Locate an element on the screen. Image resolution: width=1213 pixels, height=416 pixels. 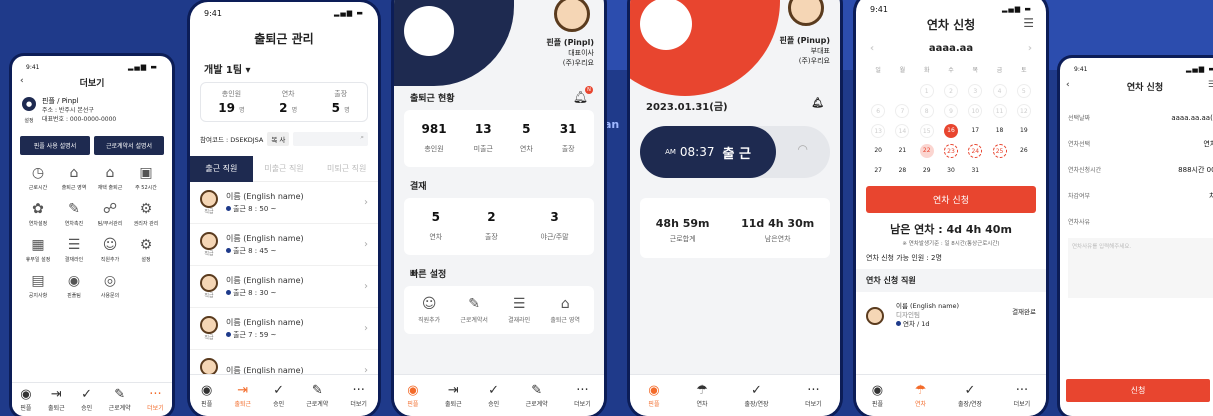
metric-2: 3 야근/주말 is located at coordinates (555, 226).